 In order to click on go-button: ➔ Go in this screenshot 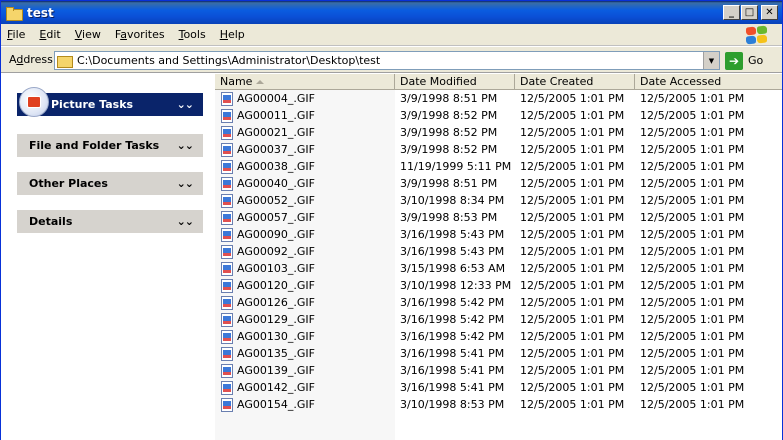, I will do `click(751, 60)`.